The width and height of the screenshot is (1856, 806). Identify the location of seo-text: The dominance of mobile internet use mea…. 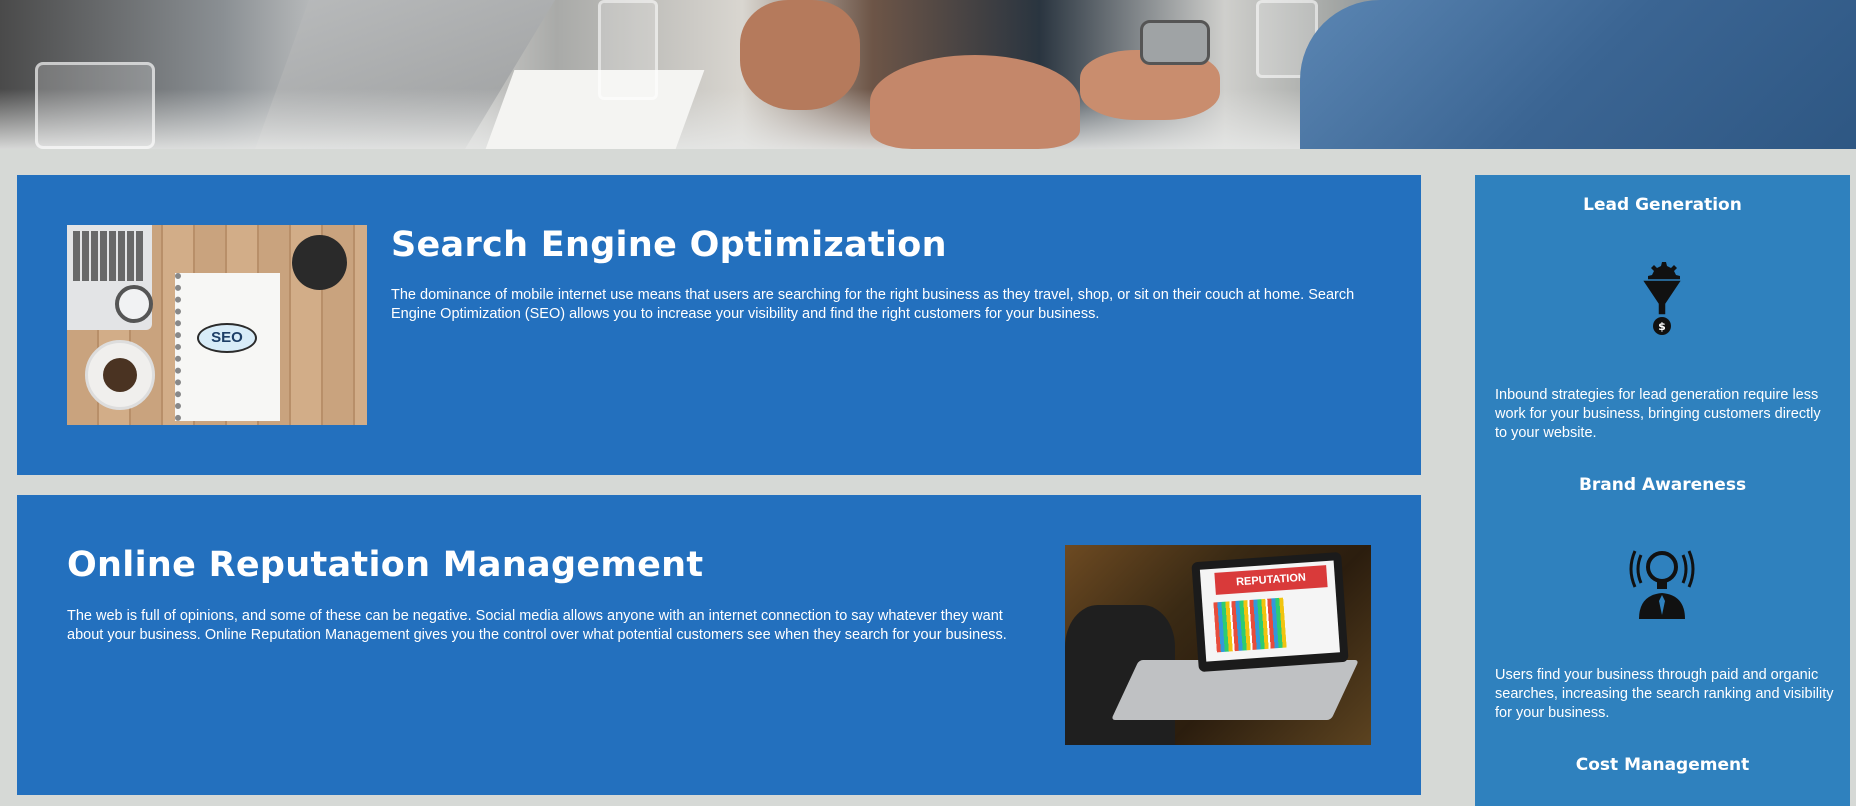
(873, 304).